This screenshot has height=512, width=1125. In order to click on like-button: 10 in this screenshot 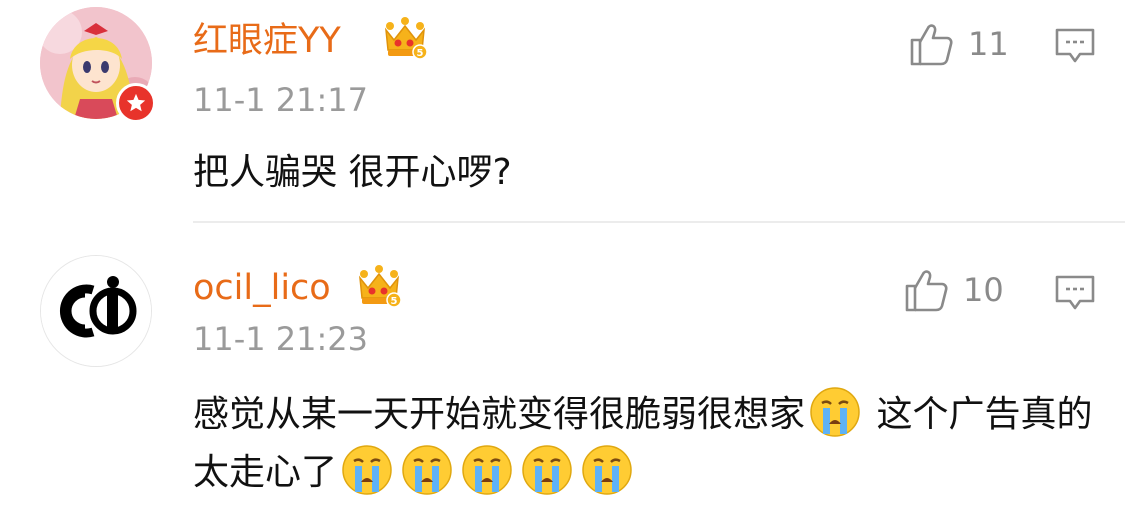, I will do `click(953, 290)`.